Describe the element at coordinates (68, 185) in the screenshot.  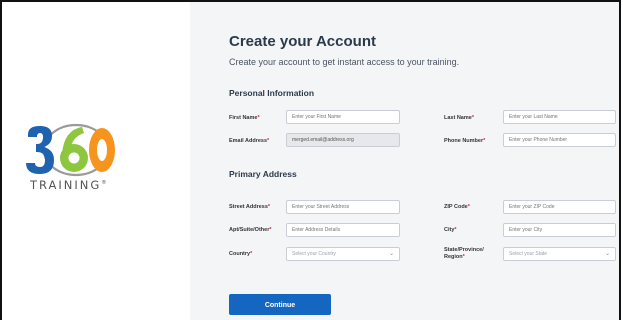
I see `logo-training-text: TRAINING®` at that location.